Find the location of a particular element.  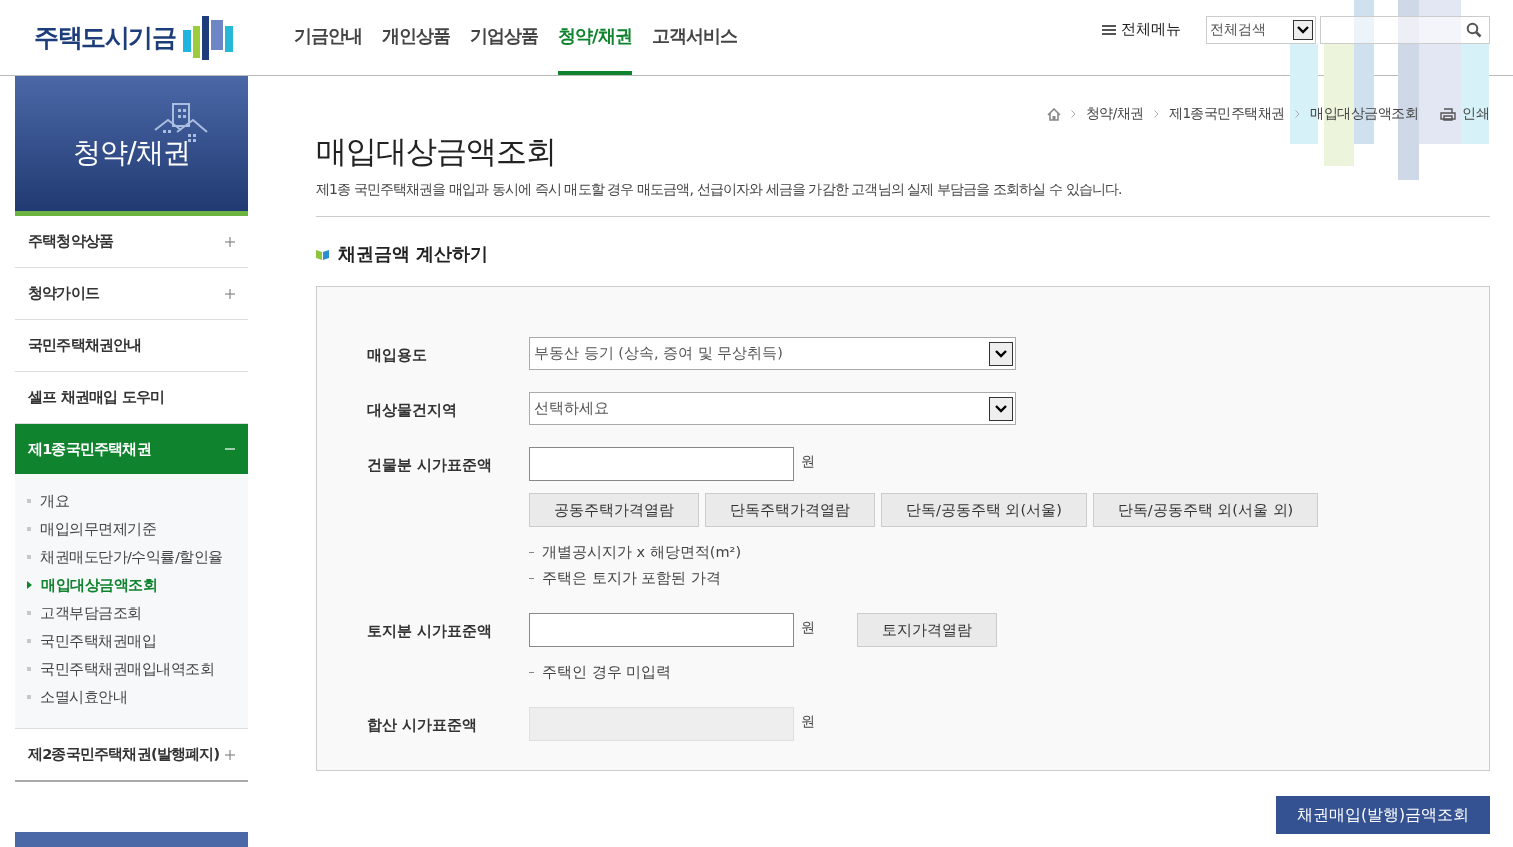

search-scope-select: 전체검색 is located at coordinates (1261, 29).